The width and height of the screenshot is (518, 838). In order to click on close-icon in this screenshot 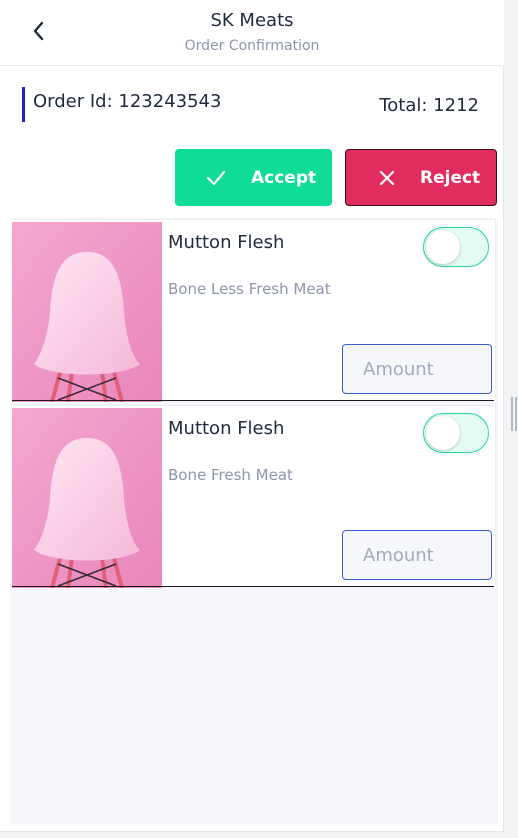, I will do `click(387, 178)`.